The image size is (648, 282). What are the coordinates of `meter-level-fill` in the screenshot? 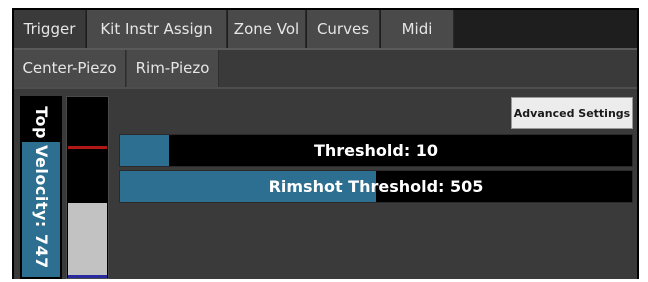 It's located at (87, 239).